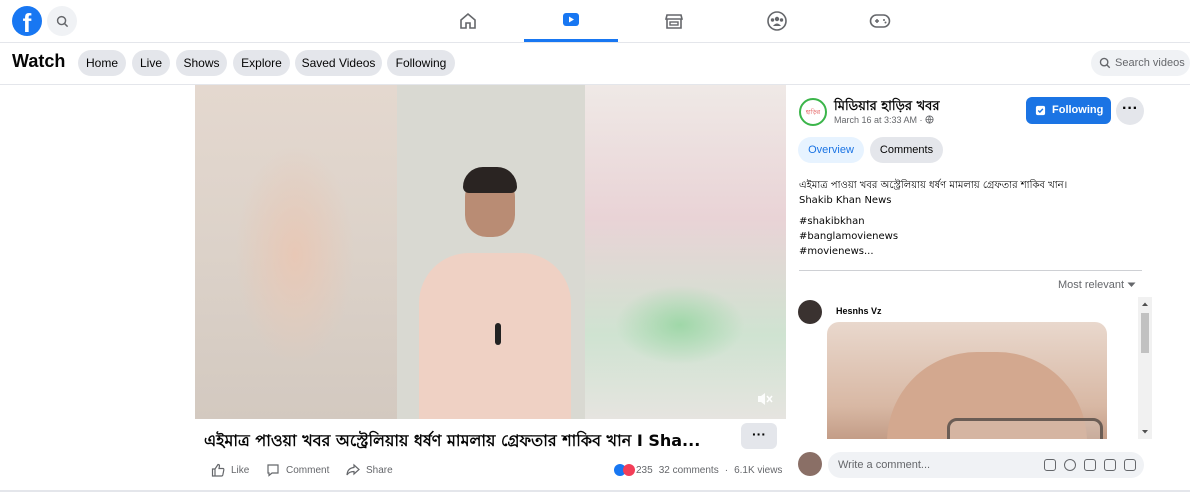 The width and height of the screenshot is (1190, 492). I want to click on post-timestamp: March 16 at 3:33 AM ·, so click(884, 120).